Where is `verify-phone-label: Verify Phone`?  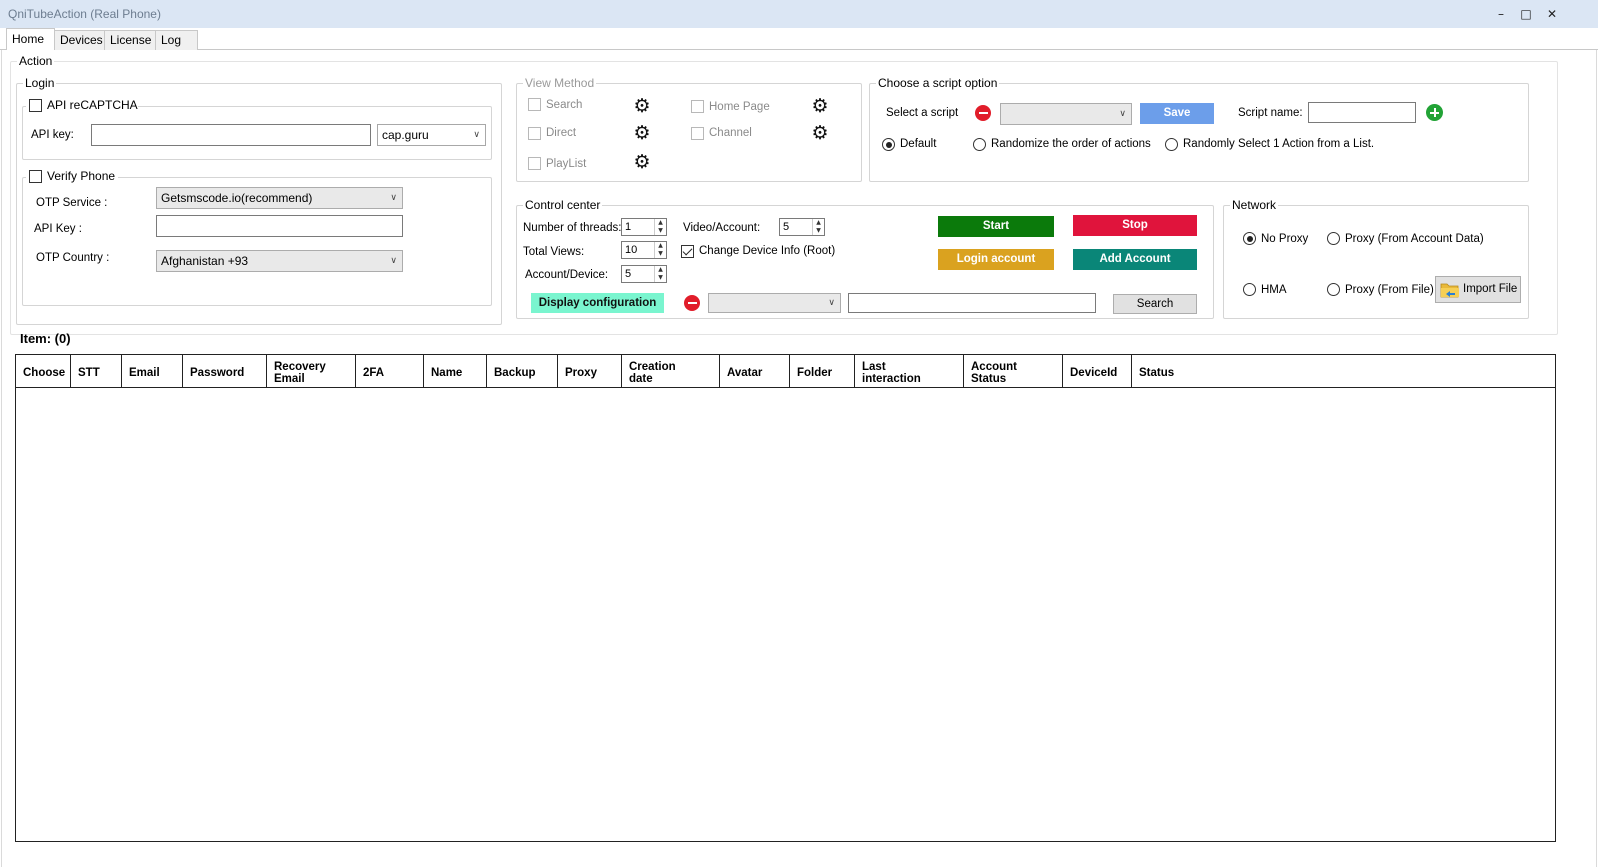
verify-phone-label: Verify Phone is located at coordinates (81, 176).